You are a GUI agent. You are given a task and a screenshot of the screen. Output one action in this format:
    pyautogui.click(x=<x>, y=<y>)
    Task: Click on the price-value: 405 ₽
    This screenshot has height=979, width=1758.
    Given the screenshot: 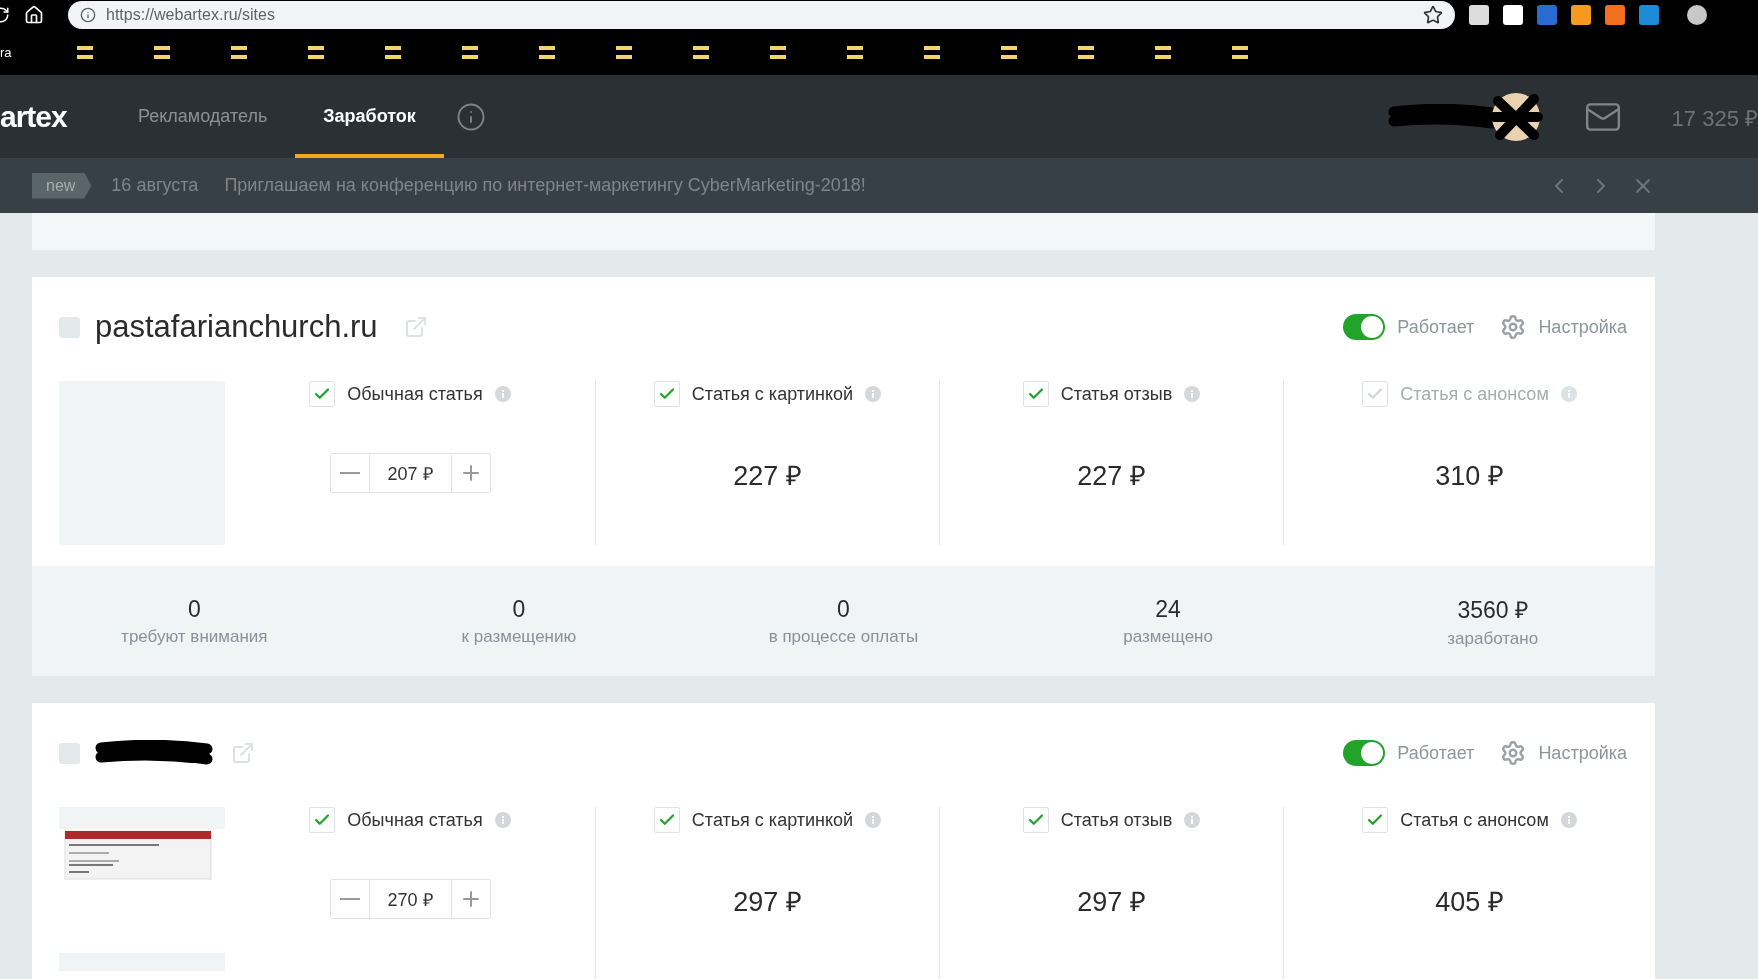 What is the action you would take?
    pyautogui.click(x=1469, y=902)
    